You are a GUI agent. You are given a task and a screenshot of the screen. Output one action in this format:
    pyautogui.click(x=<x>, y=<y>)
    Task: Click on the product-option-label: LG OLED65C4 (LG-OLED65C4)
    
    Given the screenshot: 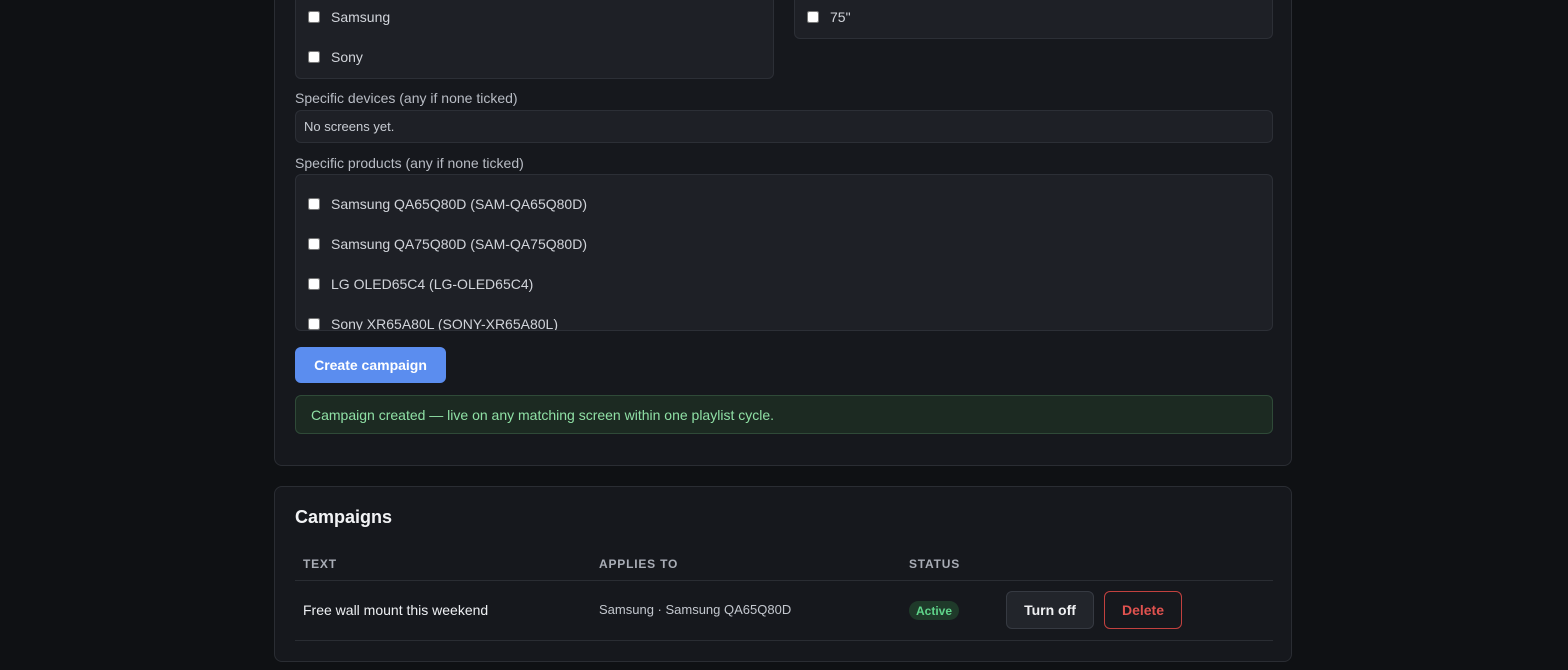 What is the action you would take?
    pyautogui.click(x=432, y=284)
    